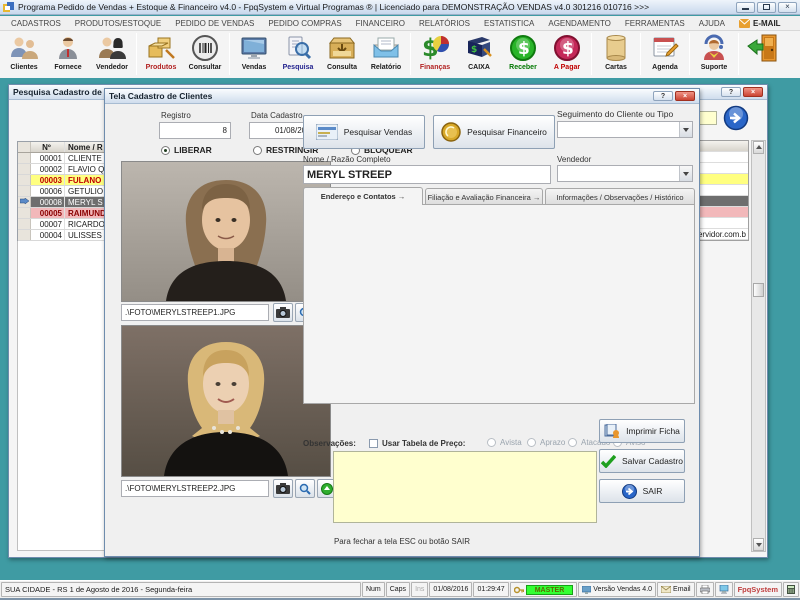 Image resolution: width=800 pixels, height=600 pixels. I want to click on photo1-path-input, so click(195, 312).